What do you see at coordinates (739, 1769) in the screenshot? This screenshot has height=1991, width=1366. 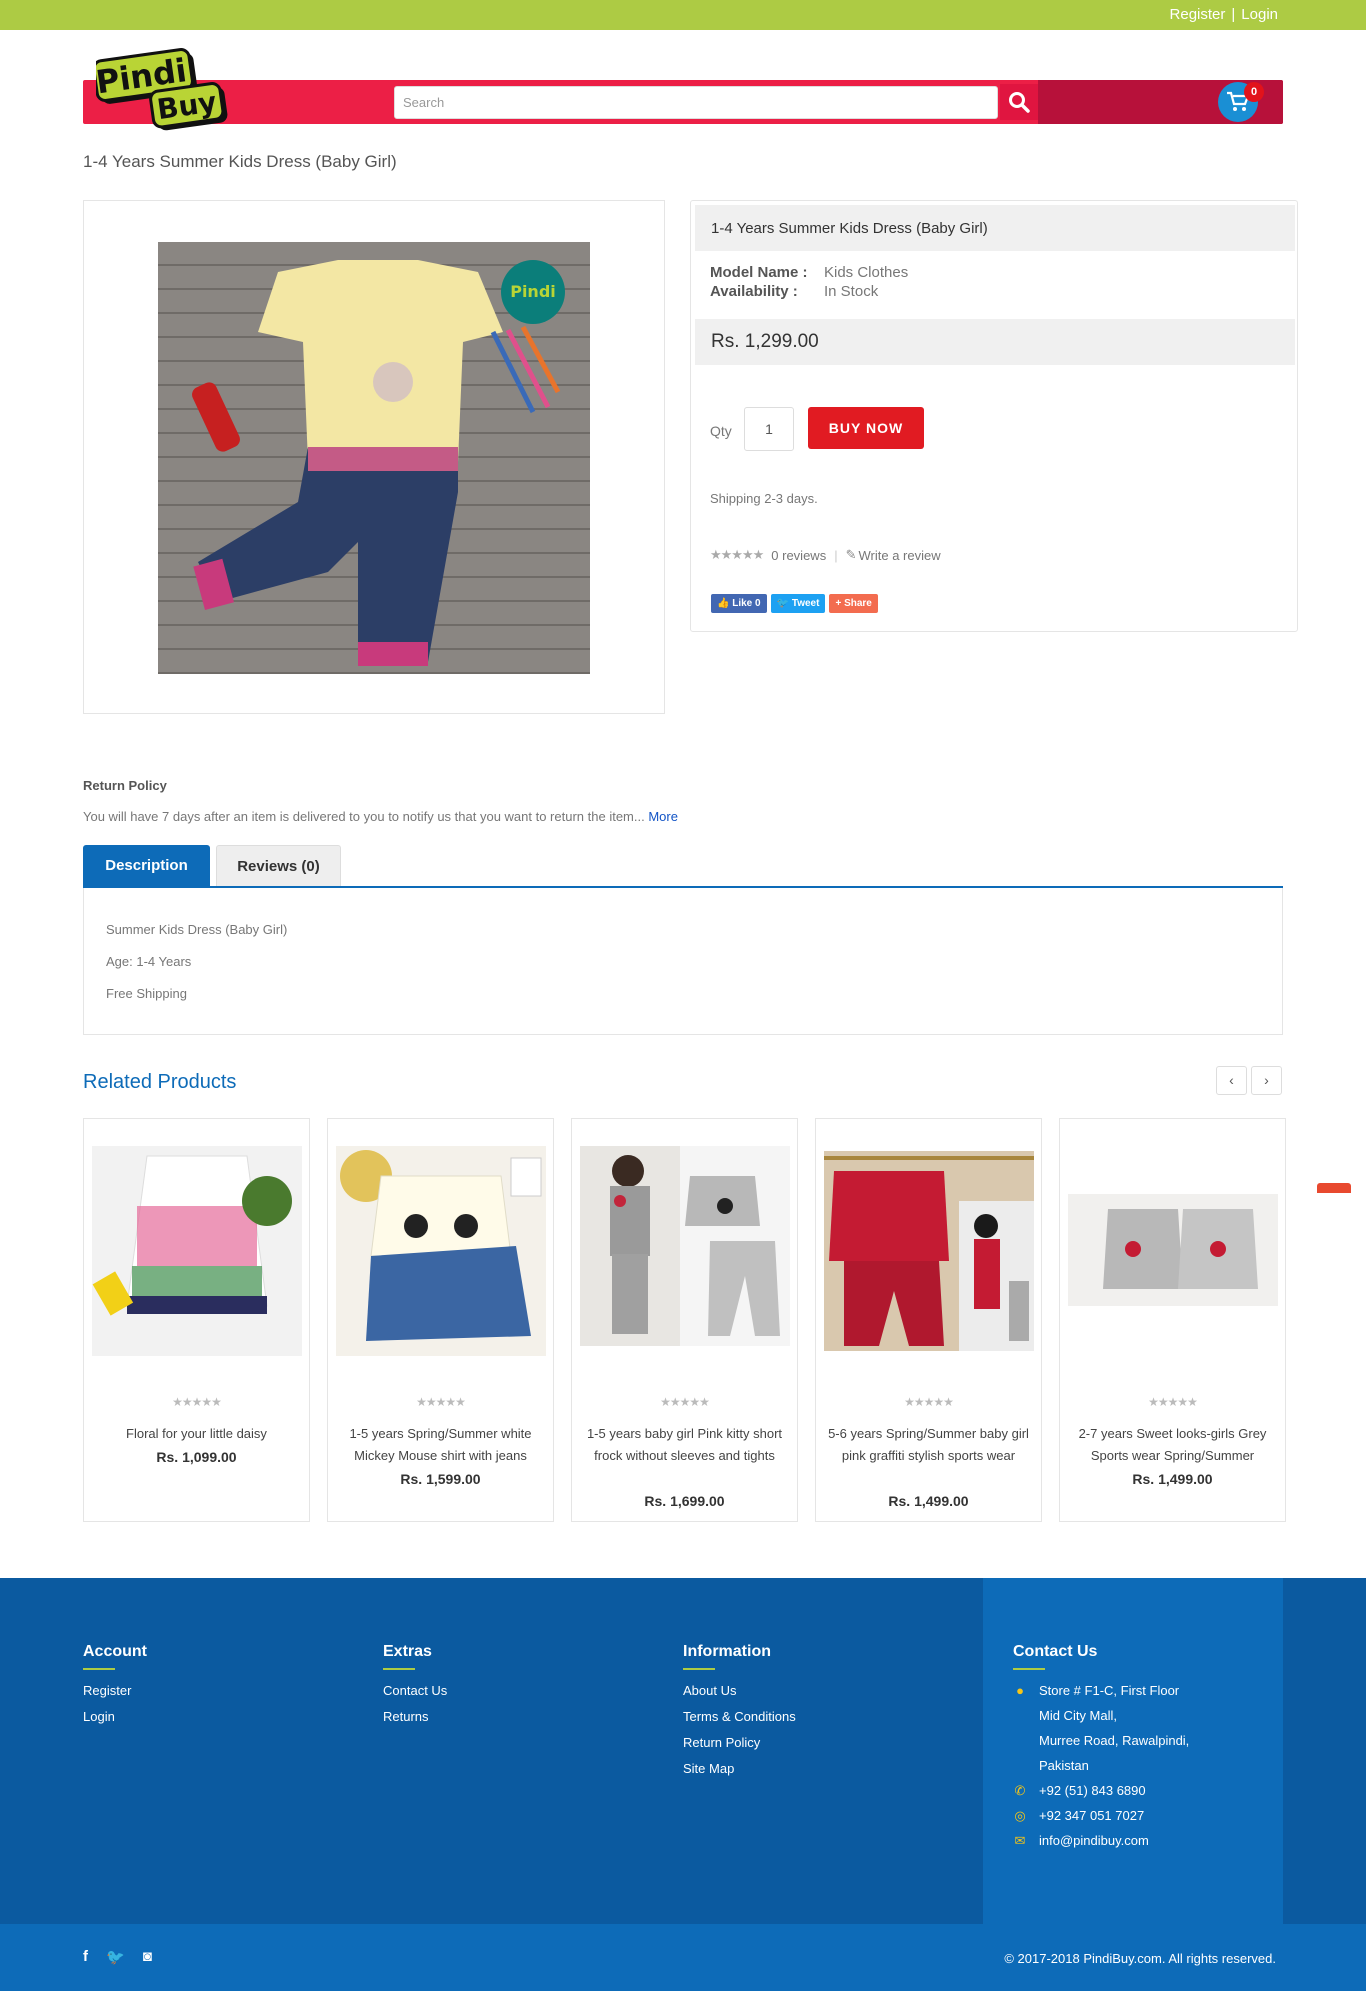 I see `footer-link-sitemap: Site Map` at bounding box center [739, 1769].